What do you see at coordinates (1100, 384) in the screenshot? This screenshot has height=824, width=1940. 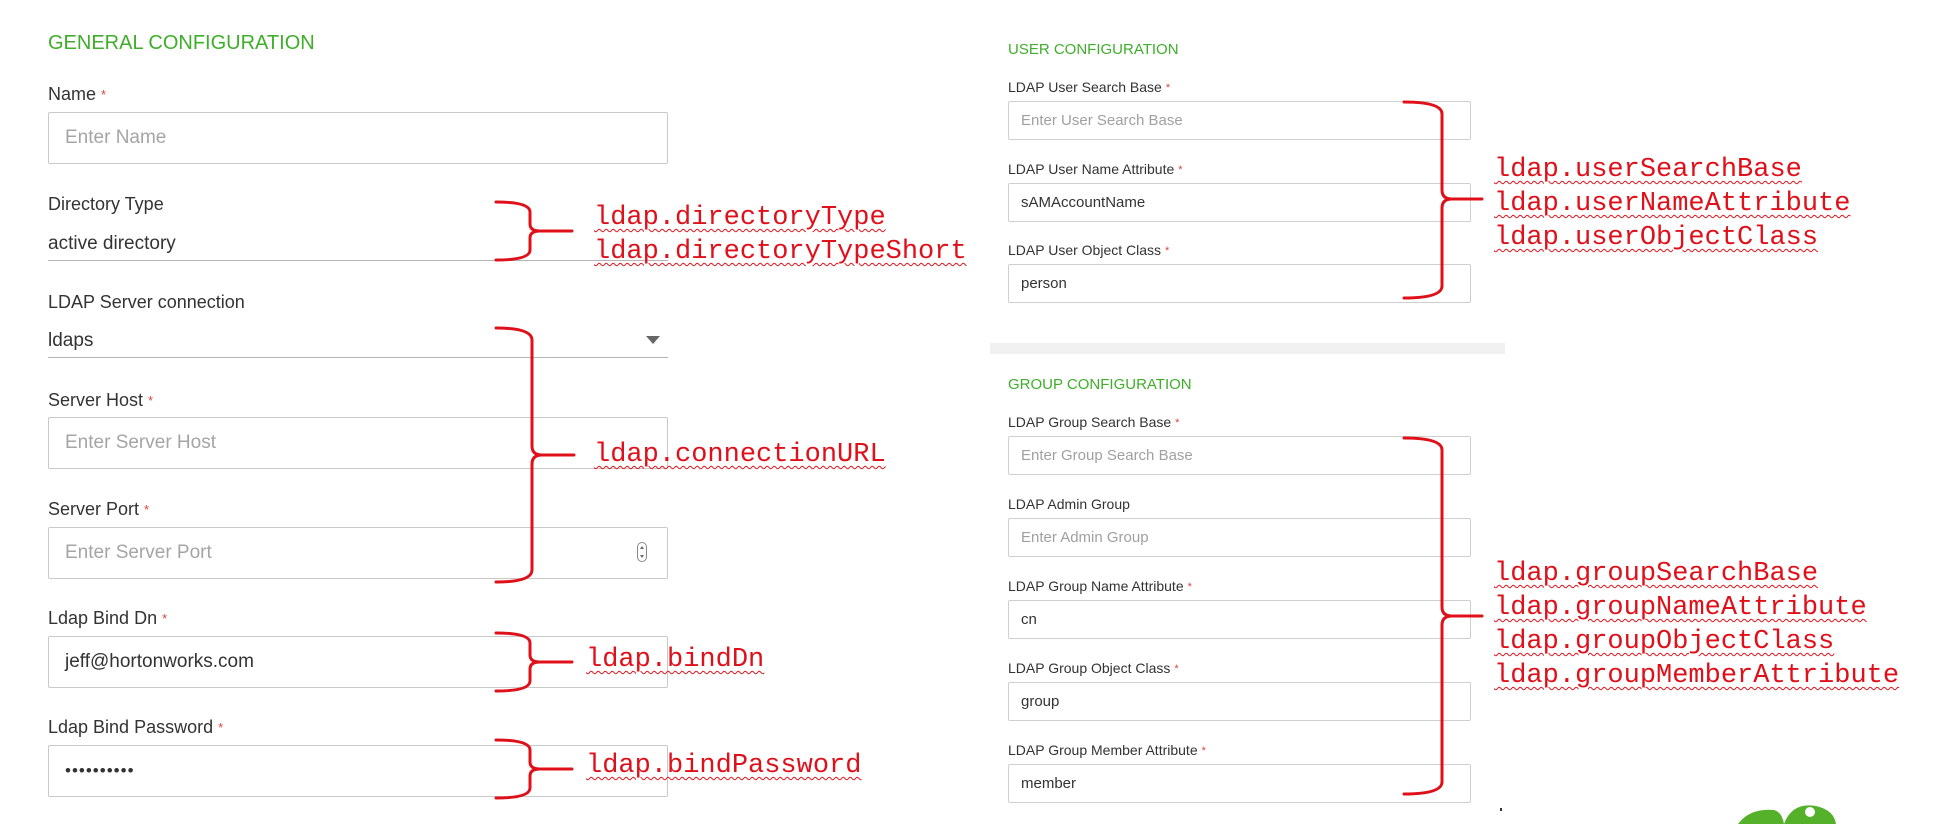 I see `group-config-title: GROUP CONFIGURATION` at bounding box center [1100, 384].